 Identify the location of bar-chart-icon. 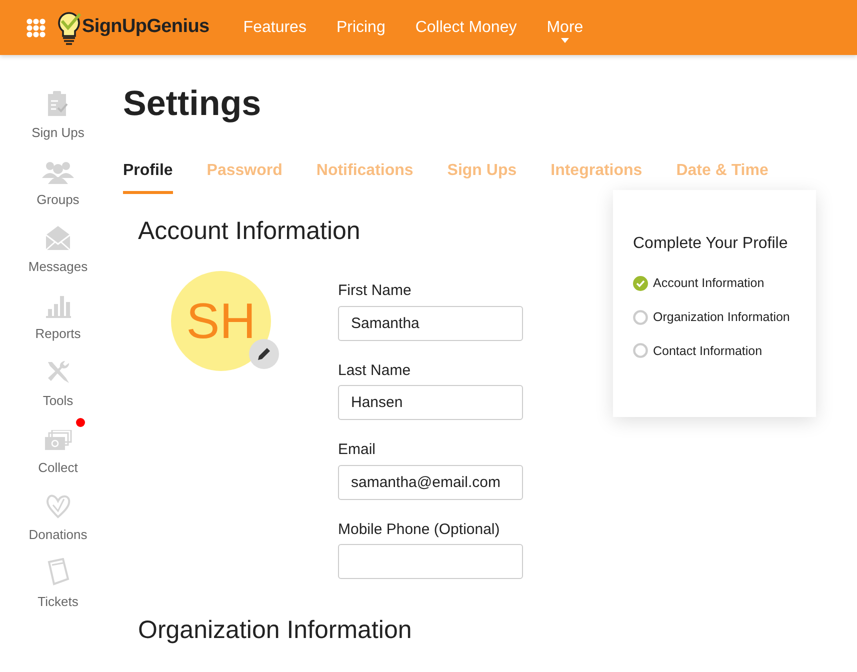
(58, 306).